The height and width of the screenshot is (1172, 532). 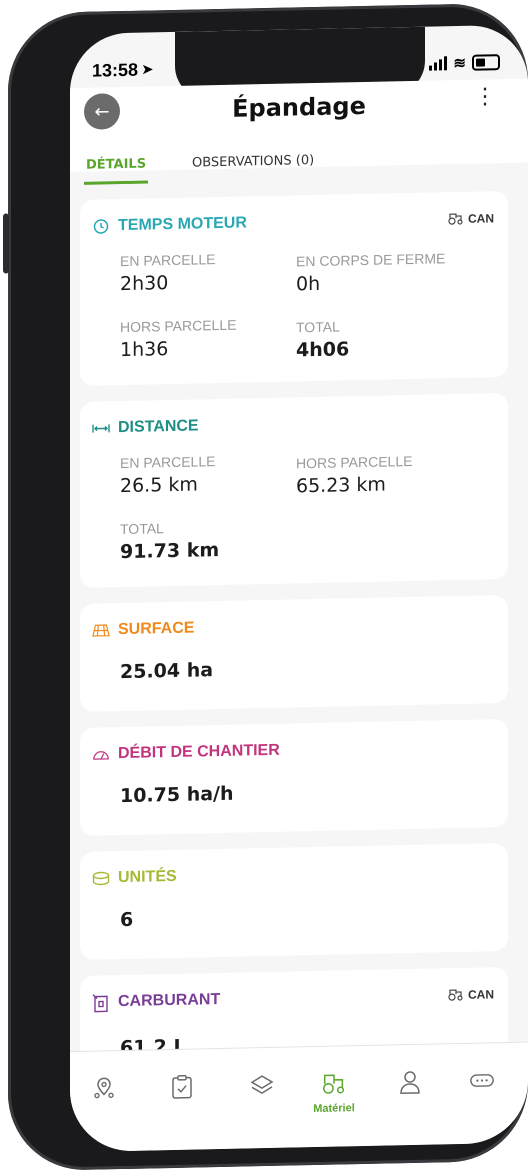 What do you see at coordinates (101, 878) in the screenshot?
I see `cylinder-icon` at bounding box center [101, 878].